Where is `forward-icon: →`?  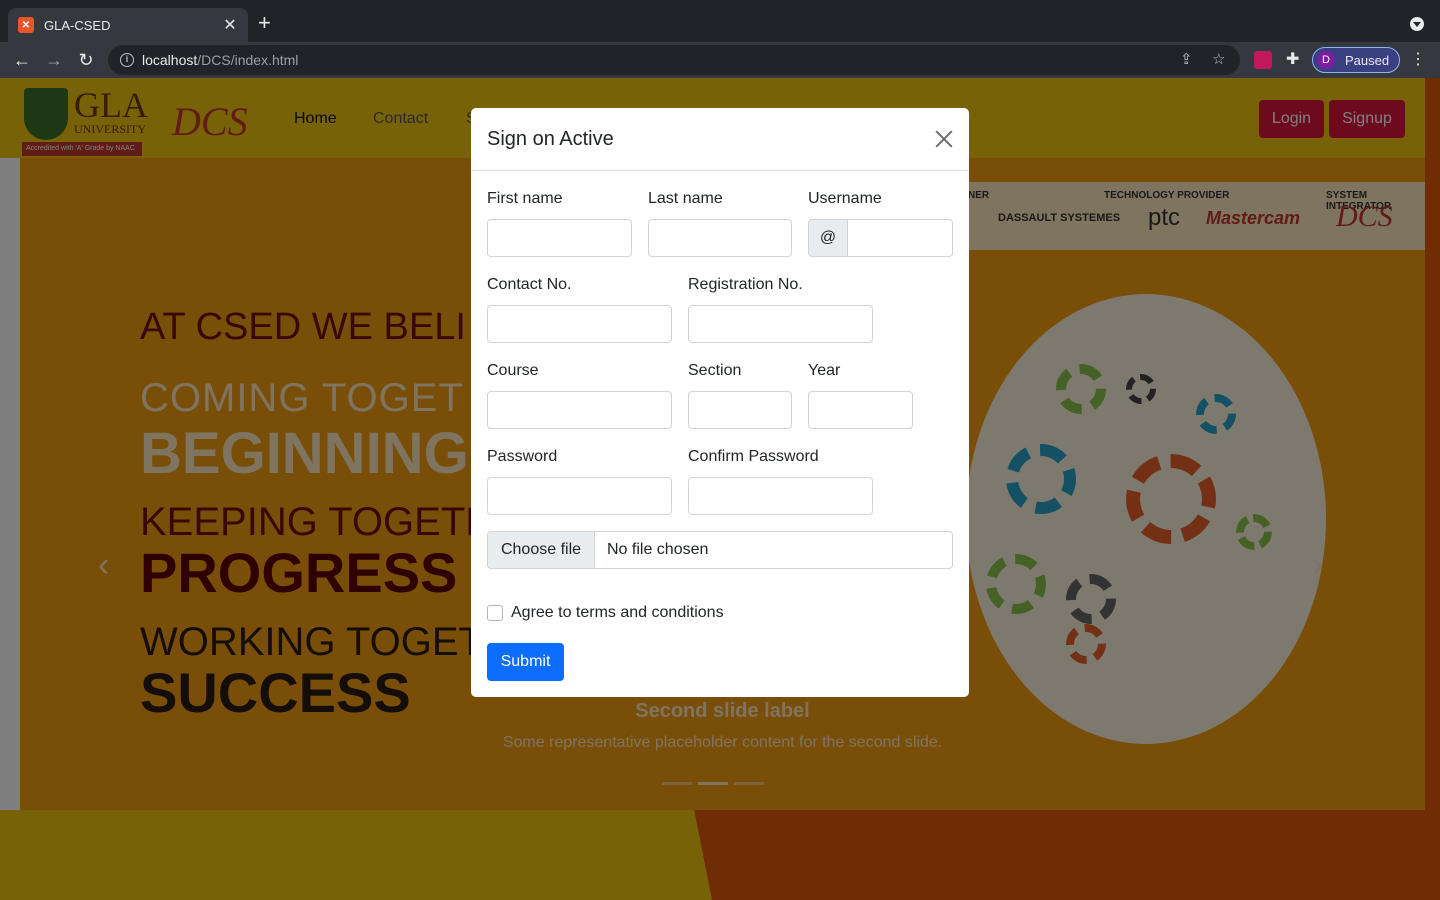 forward-icon: → is located at coordinates (54, 60).